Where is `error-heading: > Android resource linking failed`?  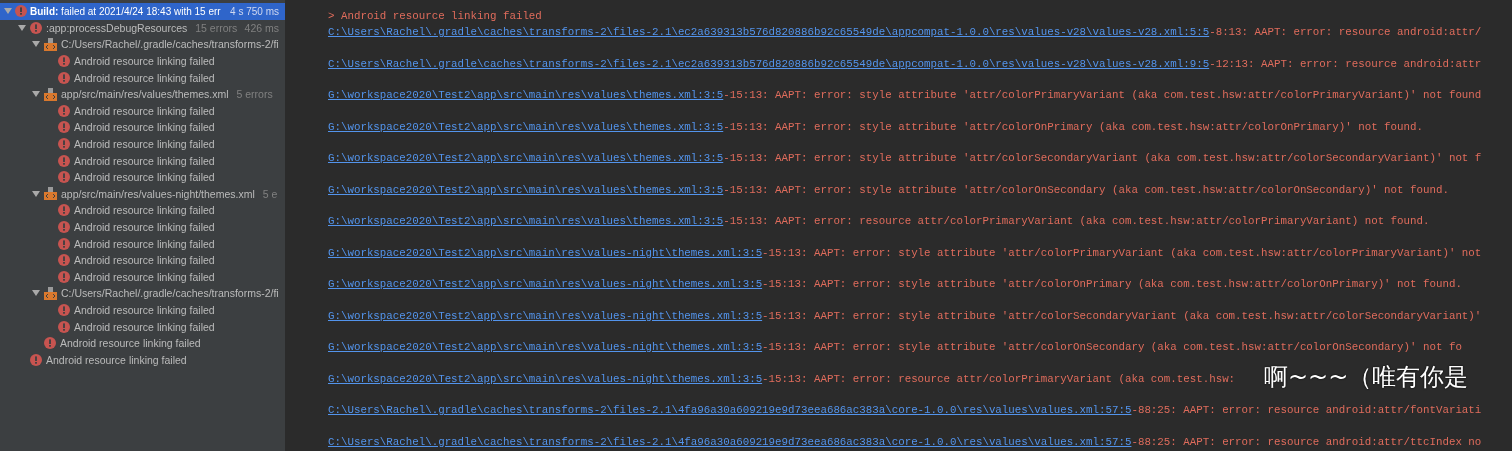
error-heading: > Android resource linking failed is located at coordinates (435, 16).